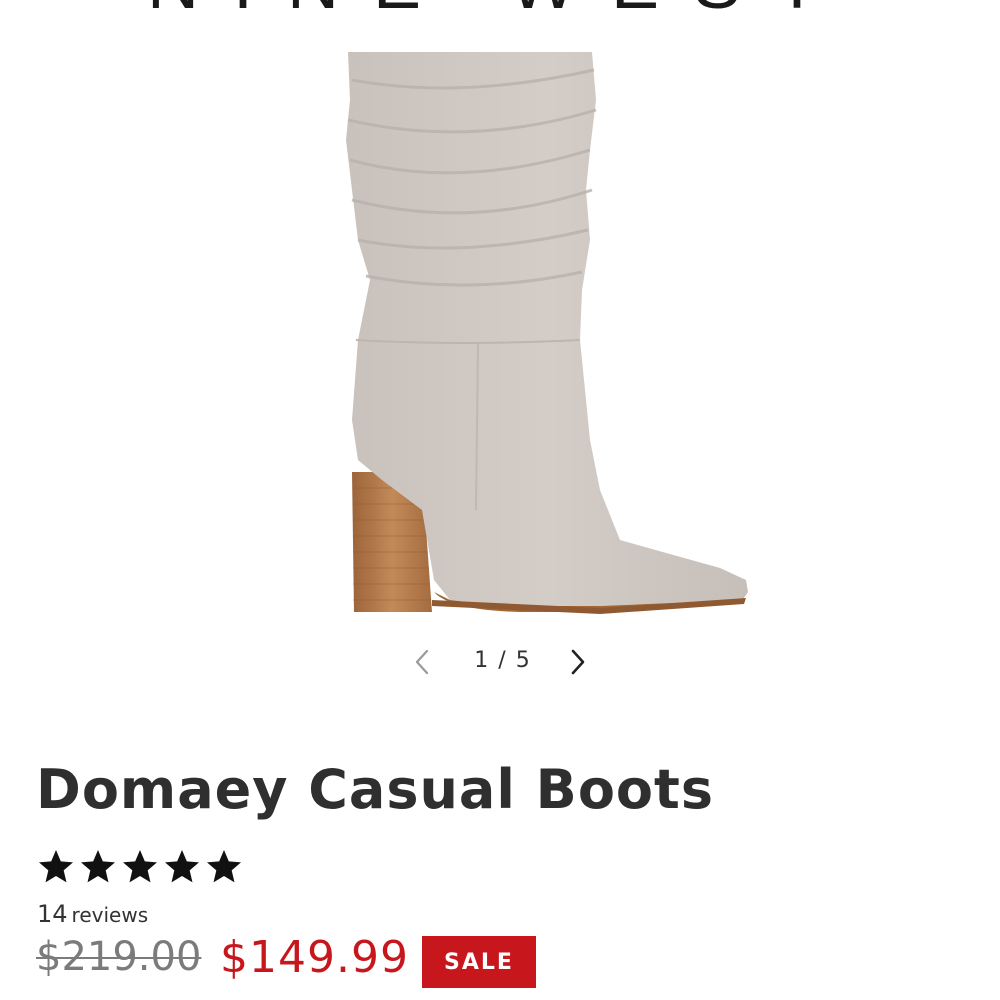  I want to click on current-image-number: 1, so click(482, 660).